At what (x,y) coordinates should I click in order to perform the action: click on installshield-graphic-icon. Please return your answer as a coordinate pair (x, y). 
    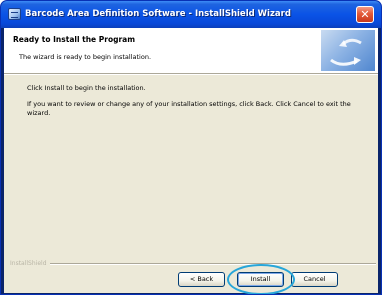
    Looking at the image, I should click on (348, 50).